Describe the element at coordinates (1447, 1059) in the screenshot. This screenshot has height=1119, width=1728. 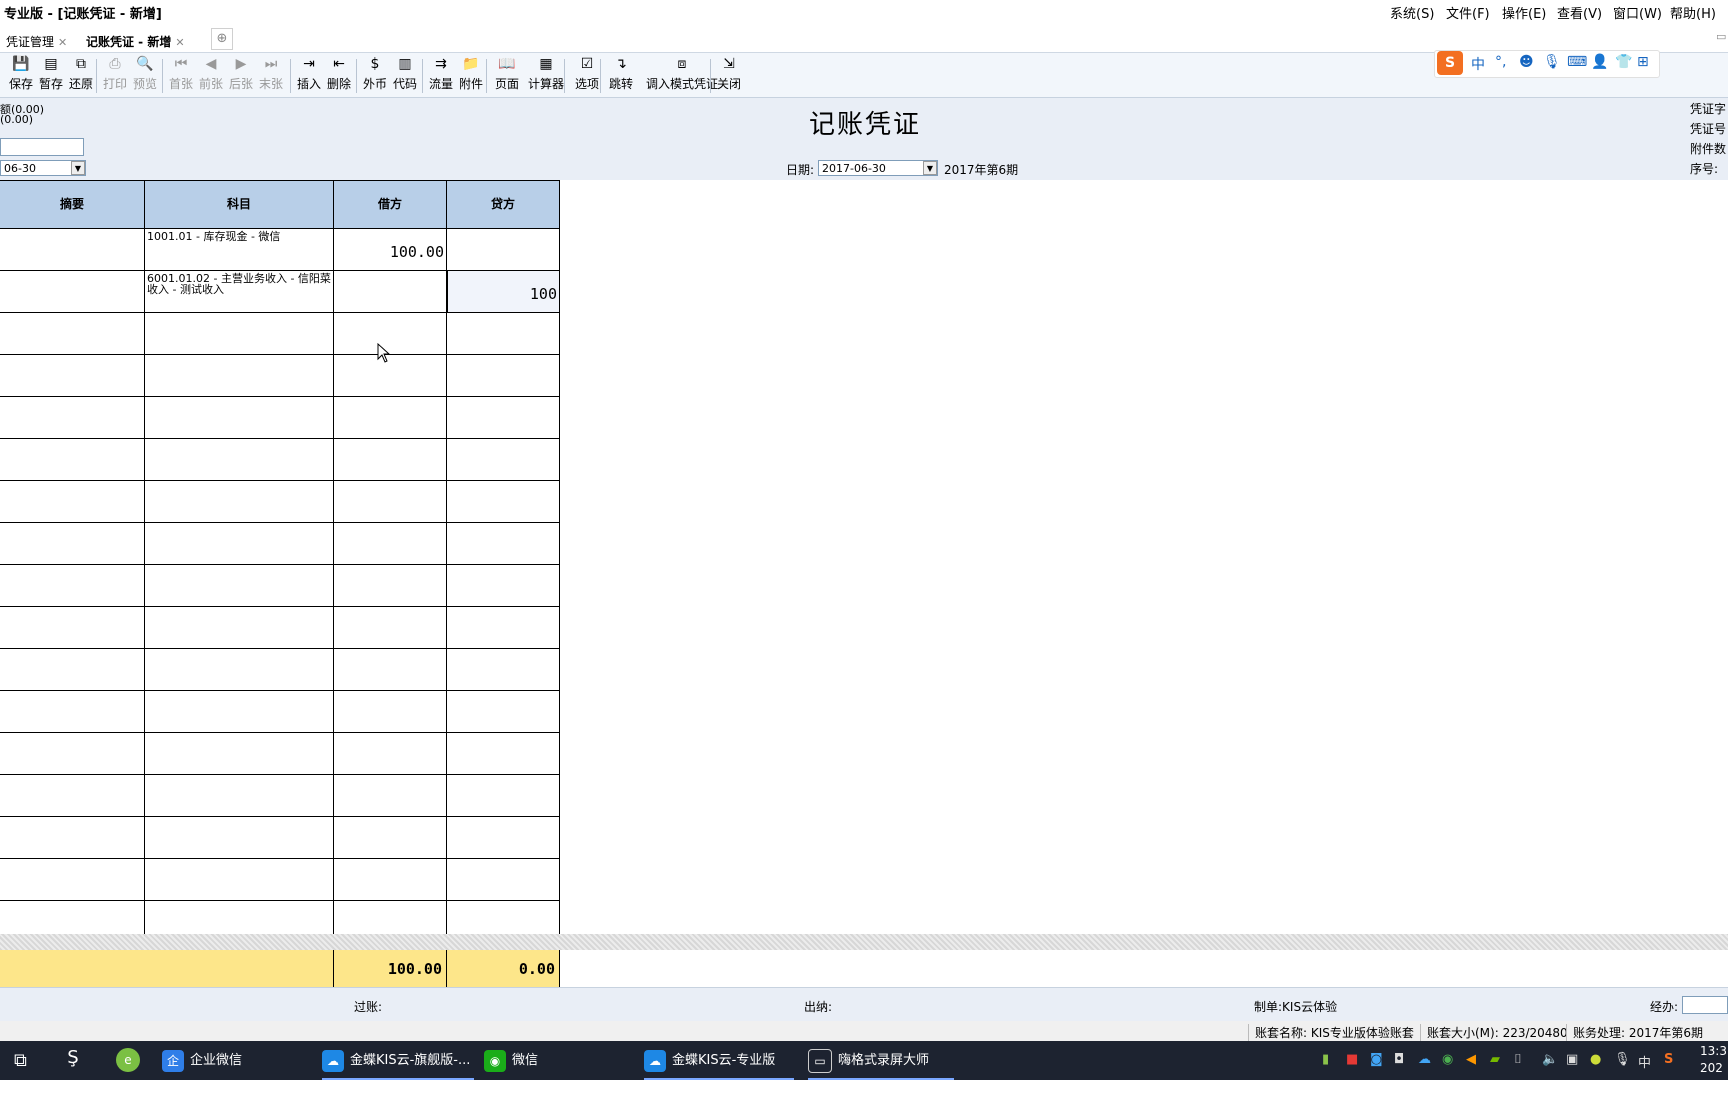
I see `tray-wechat-icon: ◉` at that location.